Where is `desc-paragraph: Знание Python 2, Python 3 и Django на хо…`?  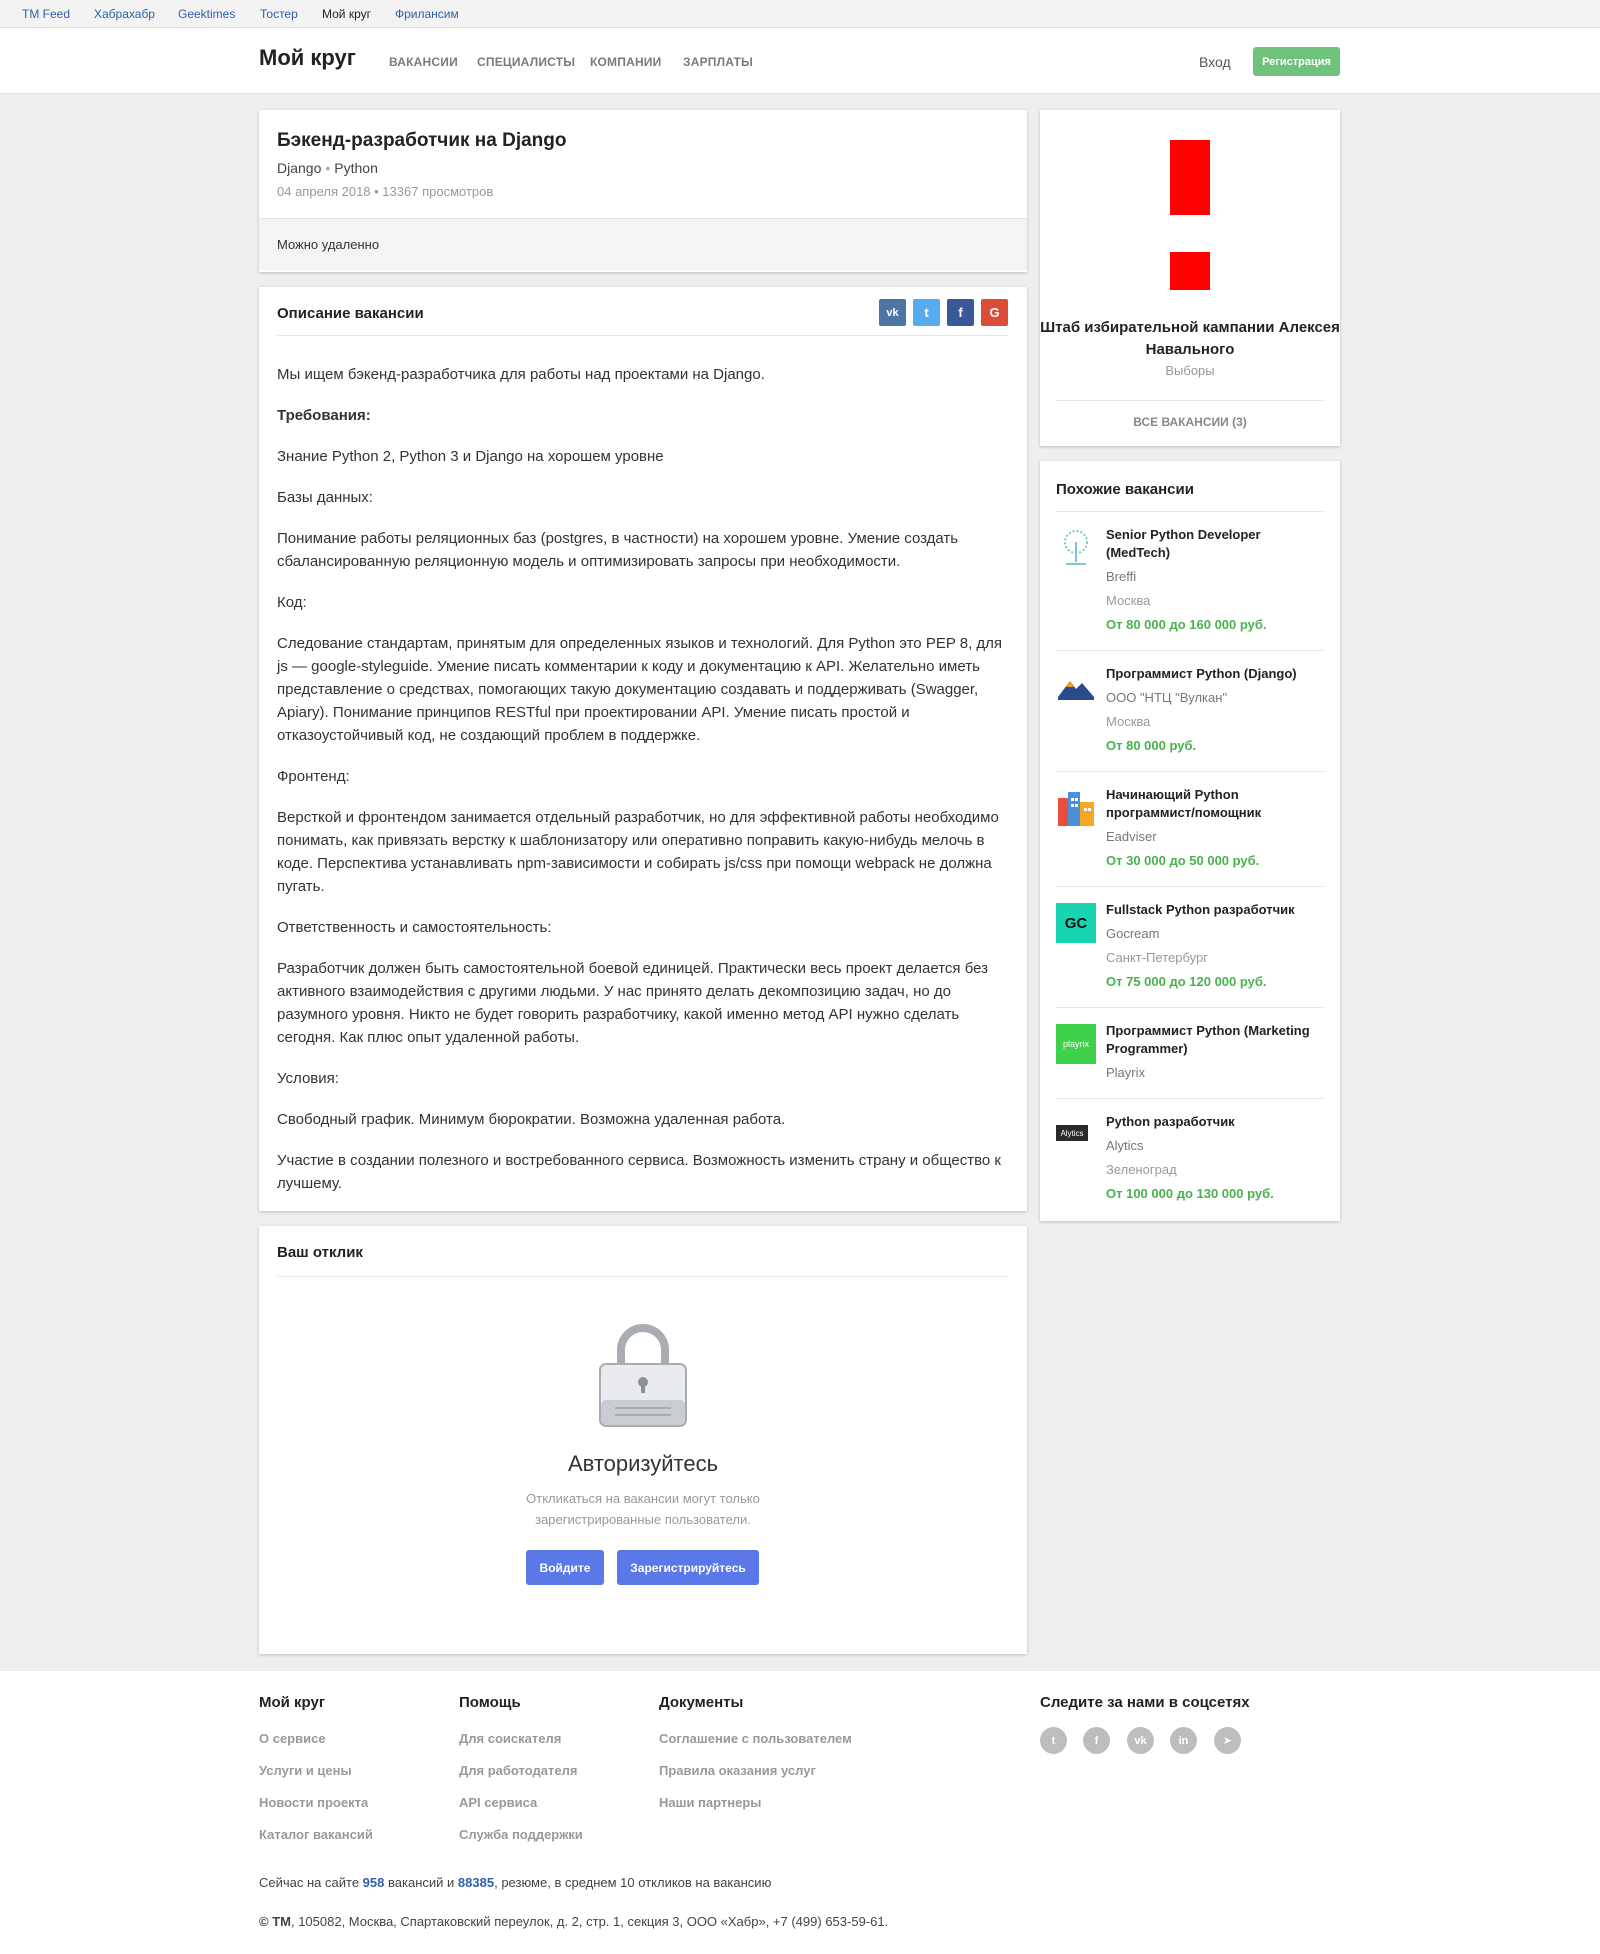 desc-paragraph: Знание Python 2, Python 3 и Django на хо… is located at coordinates (470, 456).